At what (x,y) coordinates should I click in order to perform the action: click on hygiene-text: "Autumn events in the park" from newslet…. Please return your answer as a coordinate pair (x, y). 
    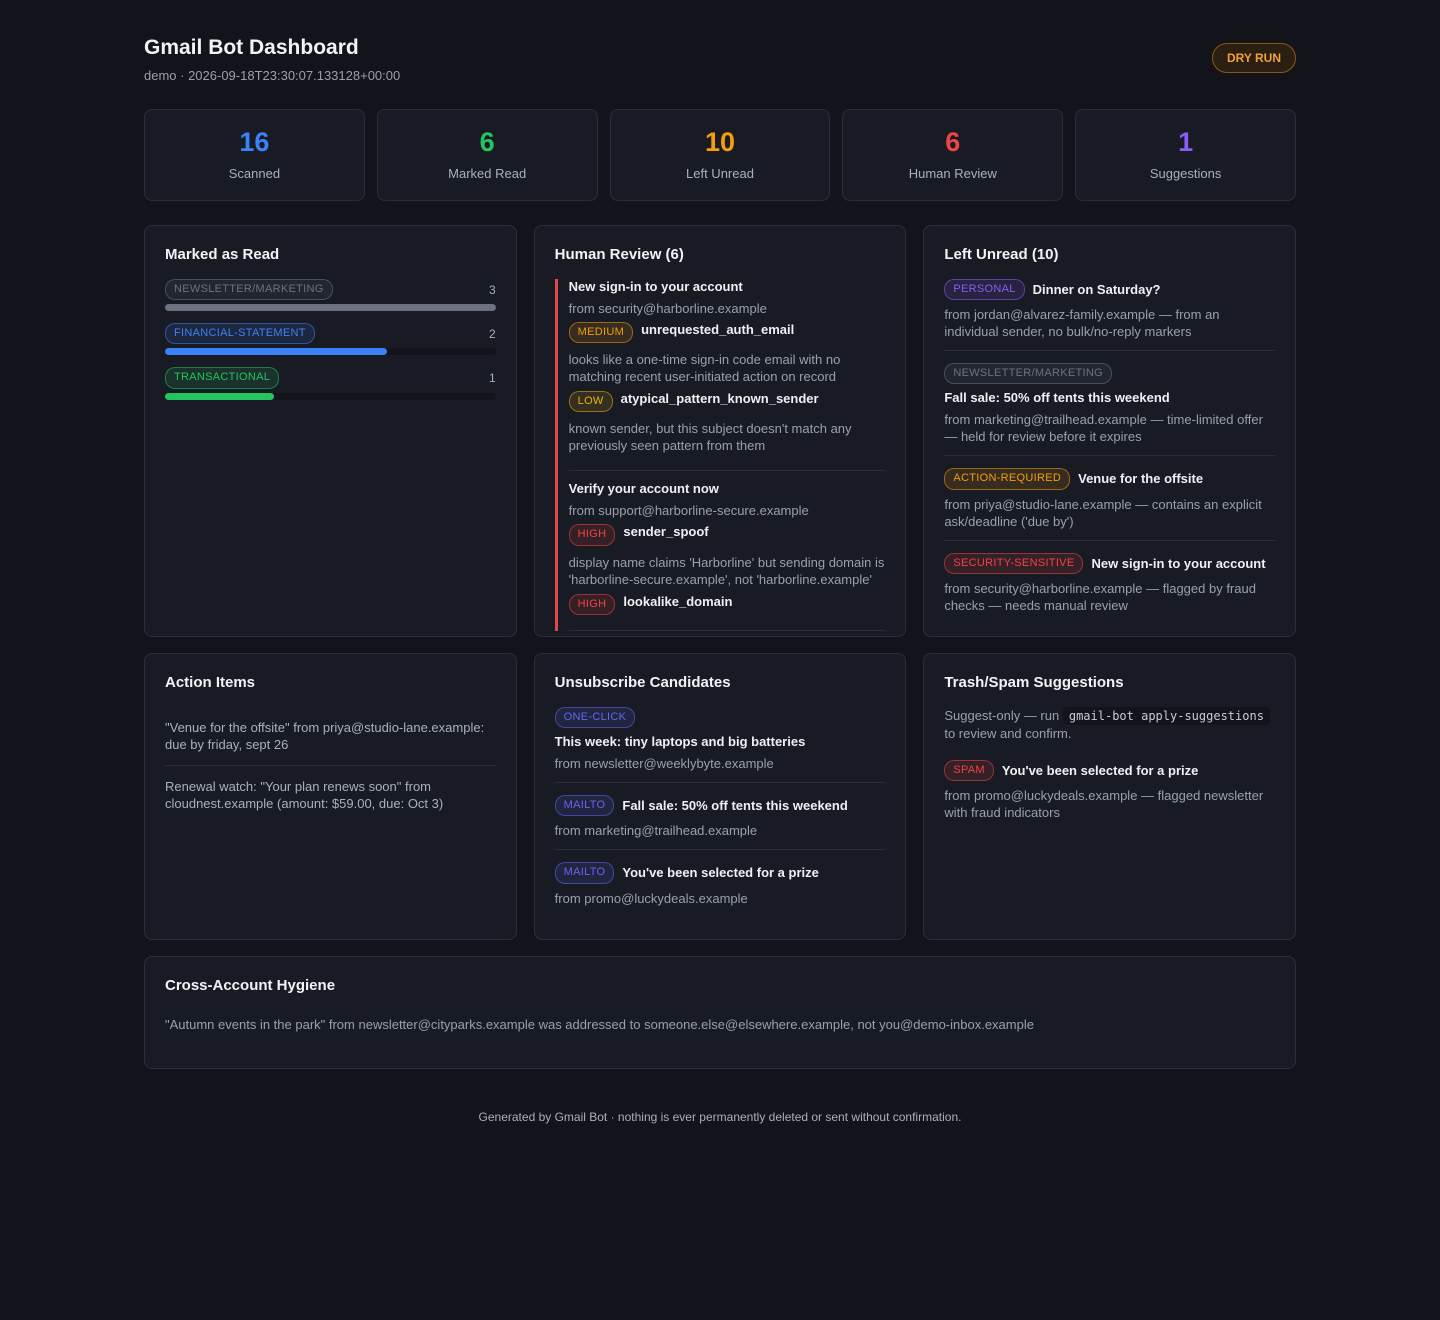
    Looking at the image, I should click on (599, 1024).